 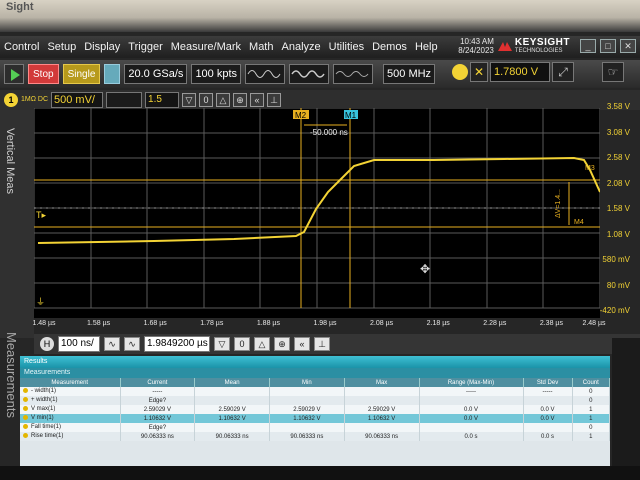 I want to click on menu-trigger: Trigger, so click(x=145, y=47).